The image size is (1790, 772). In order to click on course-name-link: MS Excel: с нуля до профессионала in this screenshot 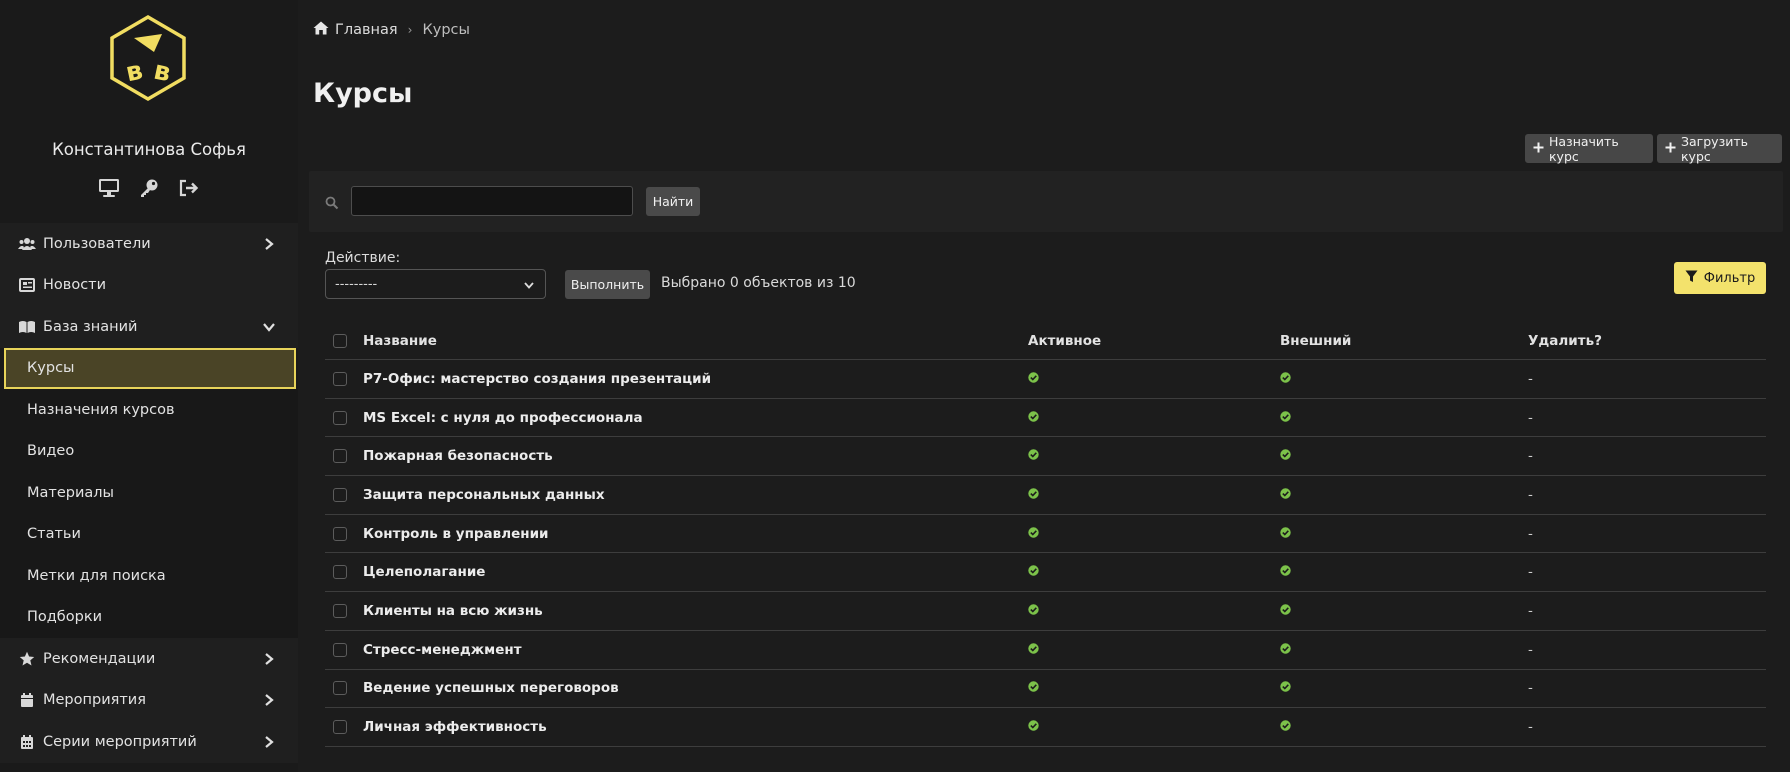, I will do `click(503, 418)`.